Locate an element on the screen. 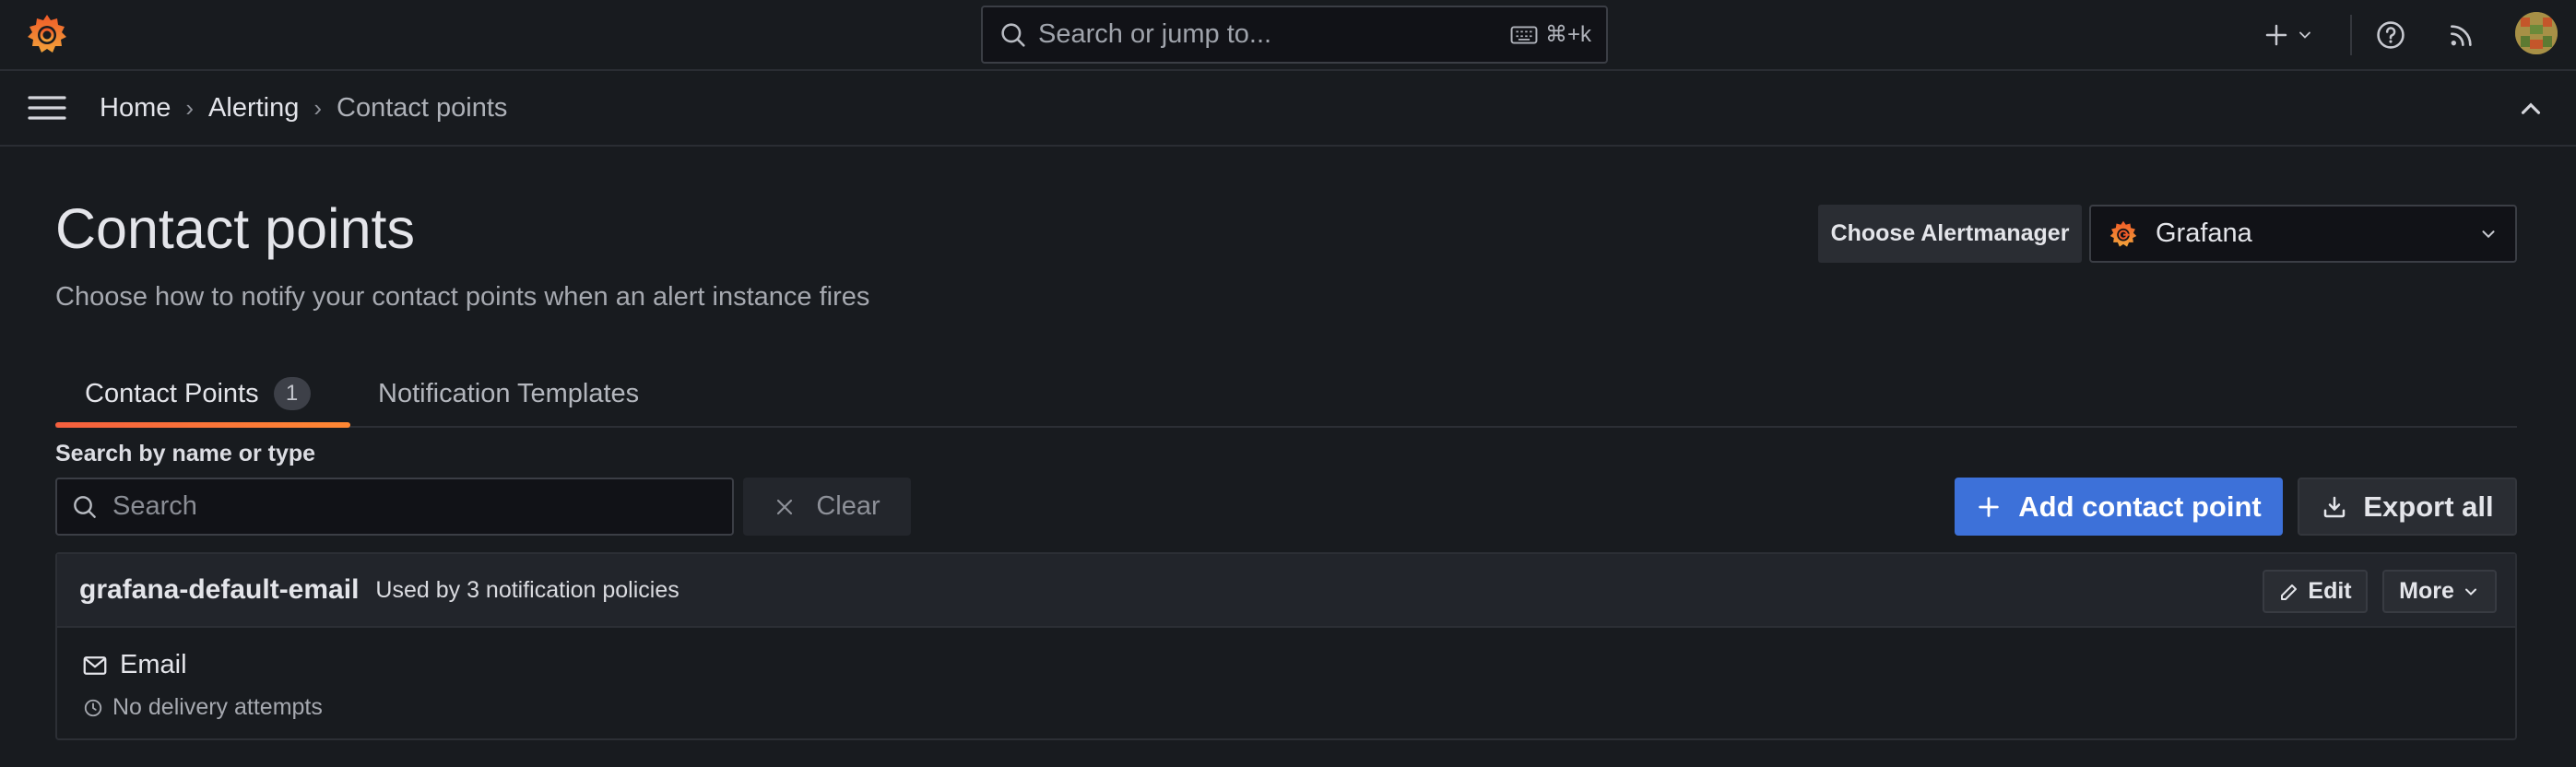  edit-button: Edit is located at coordinates (2315, 591).